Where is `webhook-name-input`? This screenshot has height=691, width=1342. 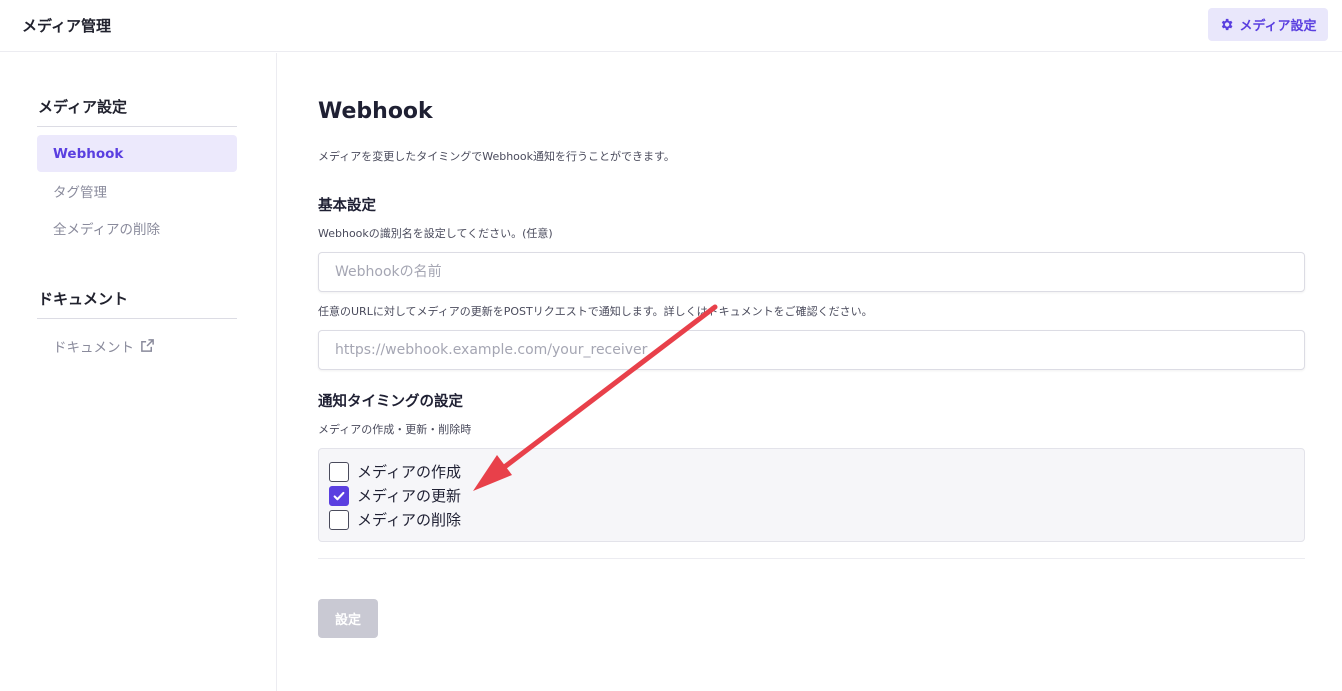
webhook-name-input is located at coordinates (811, 272).